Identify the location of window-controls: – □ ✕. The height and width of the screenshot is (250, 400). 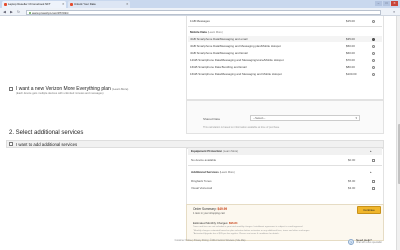
(386, 3).